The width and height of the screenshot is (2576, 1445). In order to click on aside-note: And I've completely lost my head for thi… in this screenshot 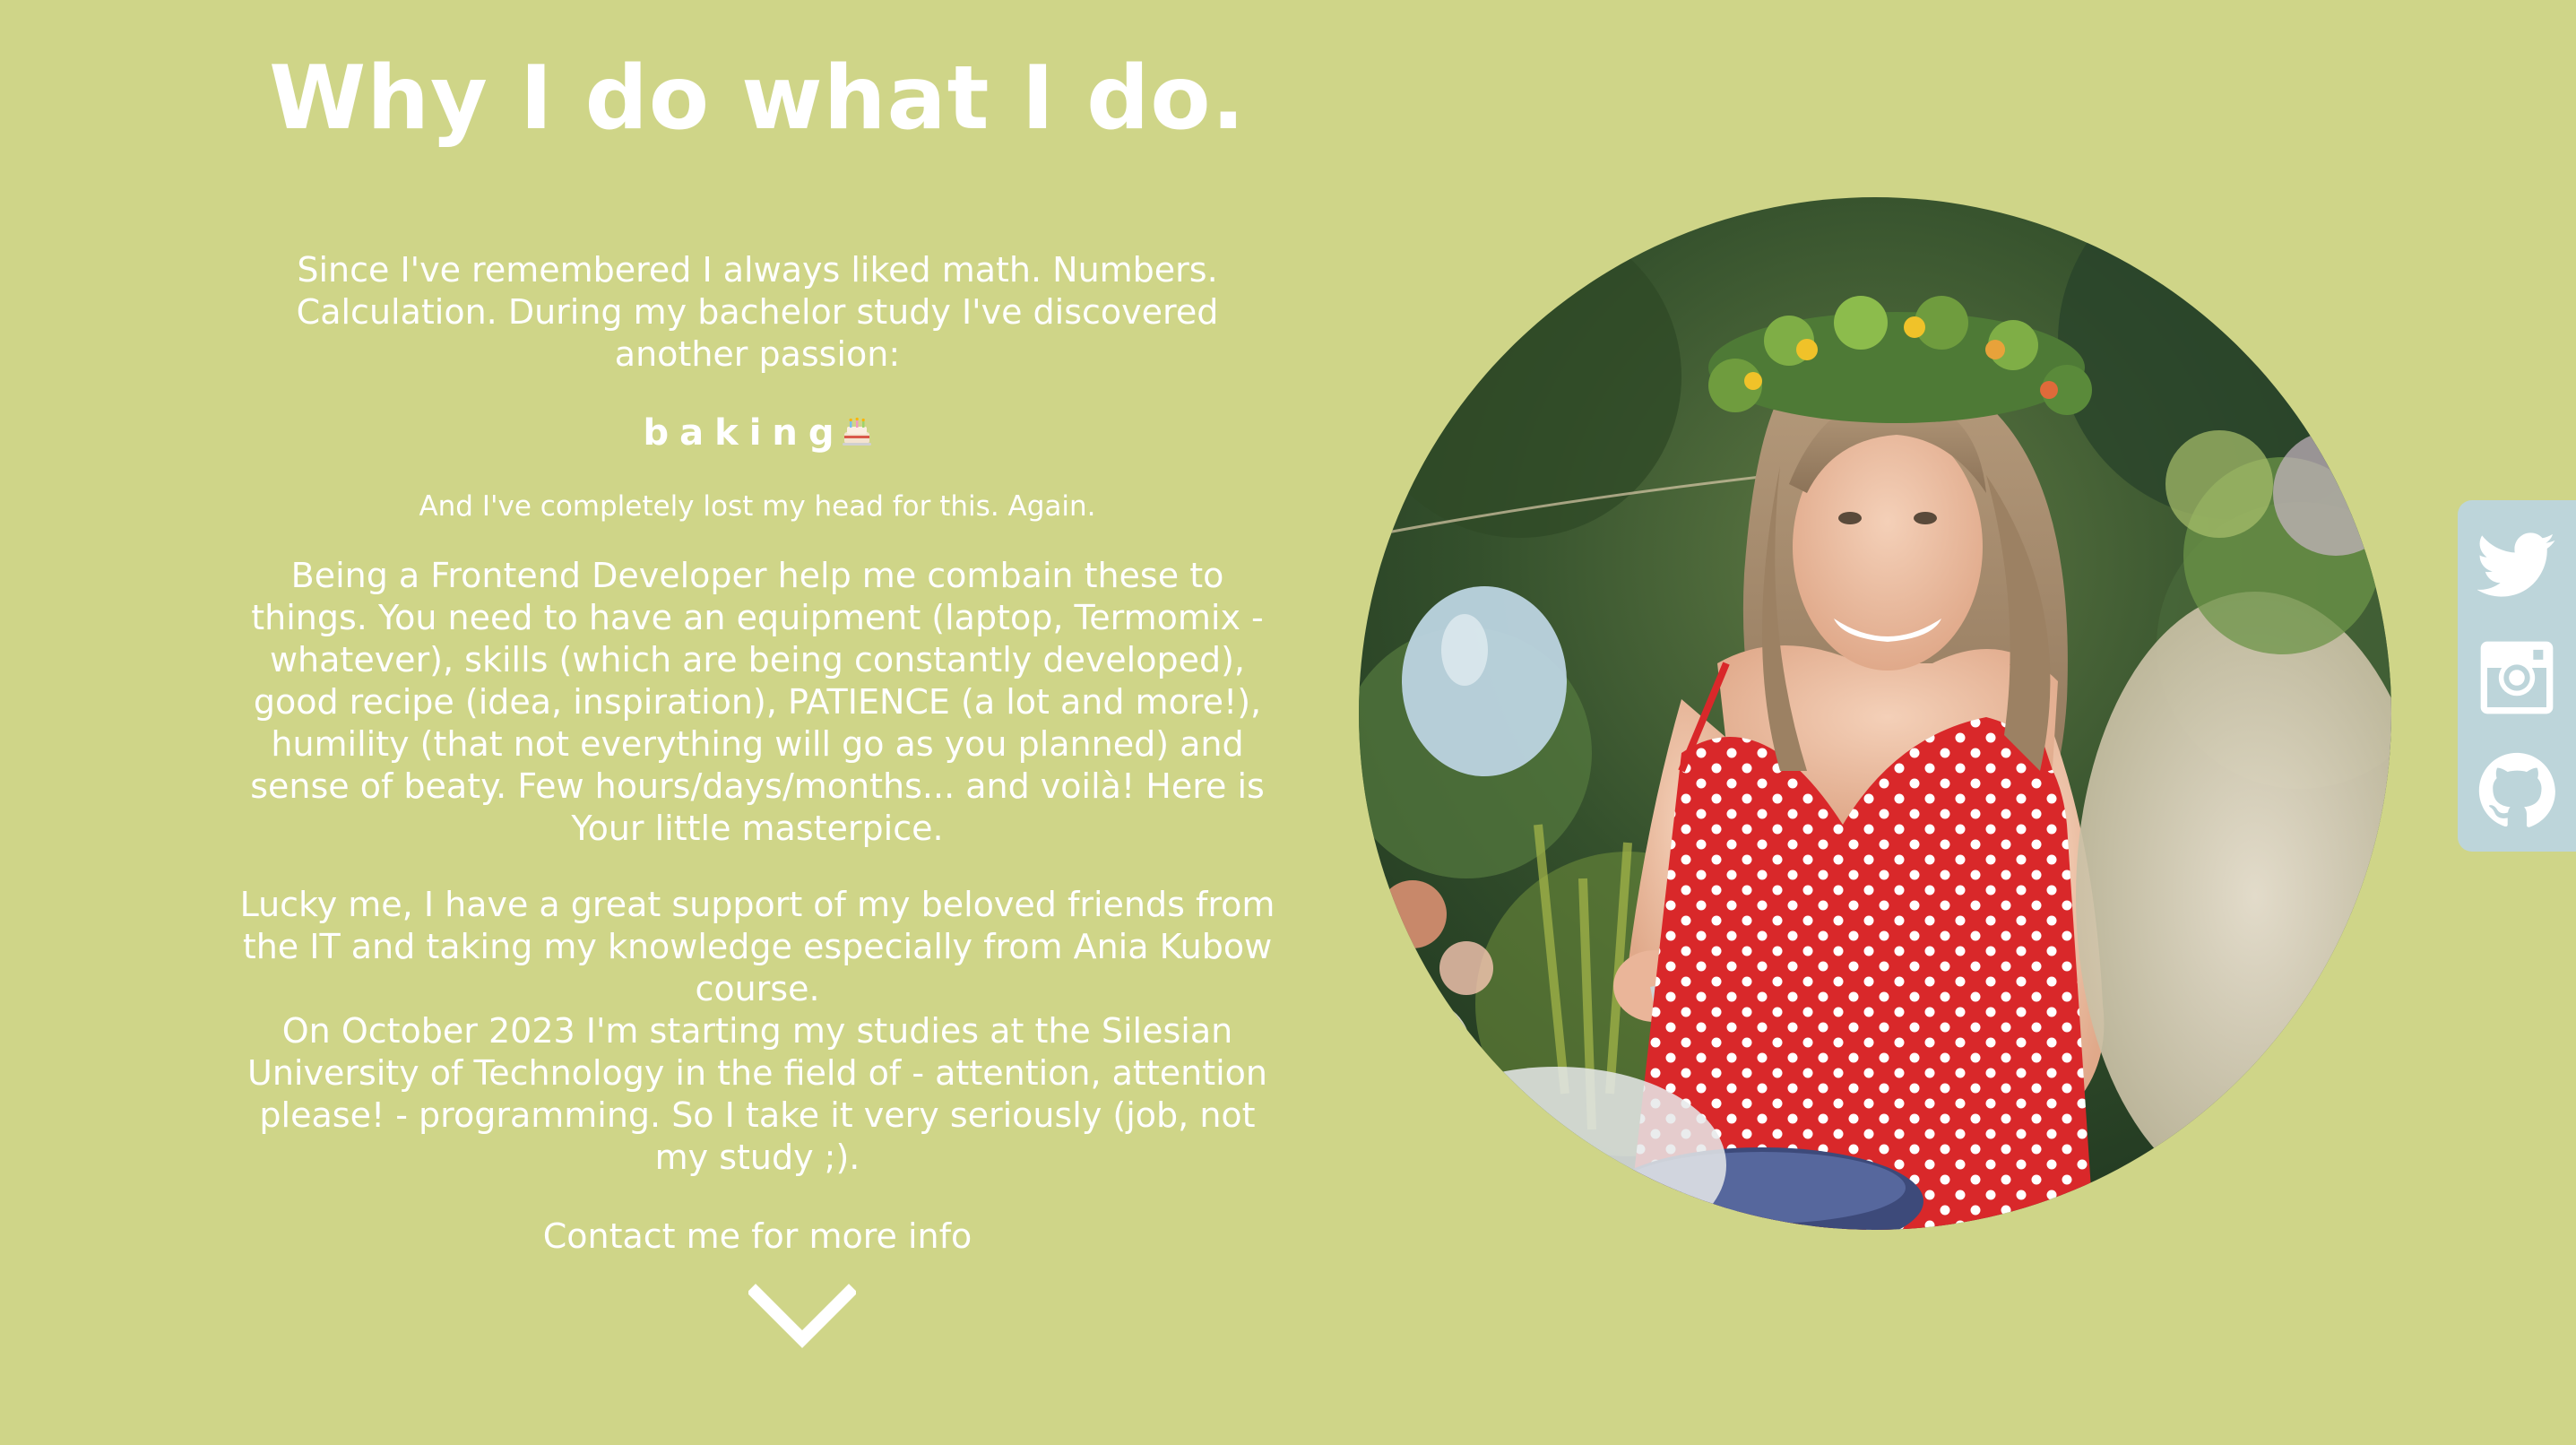, I will do `click(757, 506)`.